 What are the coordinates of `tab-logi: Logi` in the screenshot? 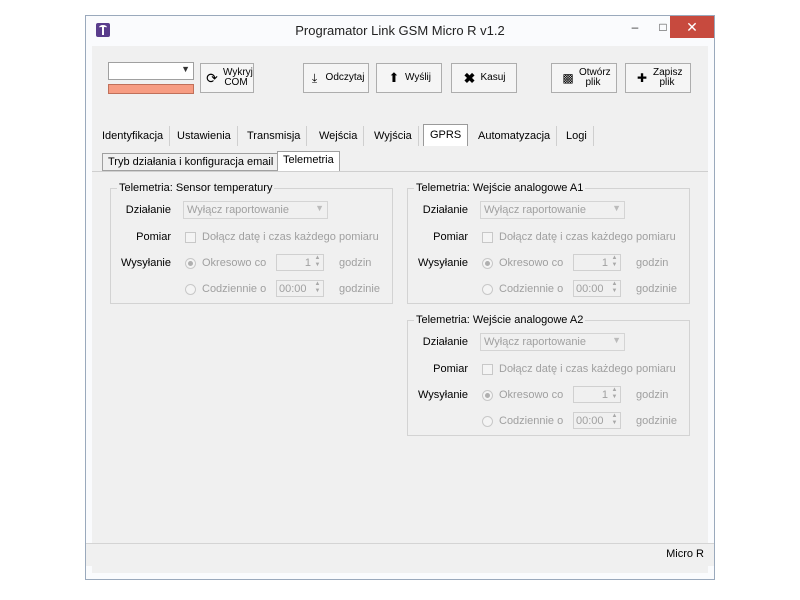 It's located at (577, 136).